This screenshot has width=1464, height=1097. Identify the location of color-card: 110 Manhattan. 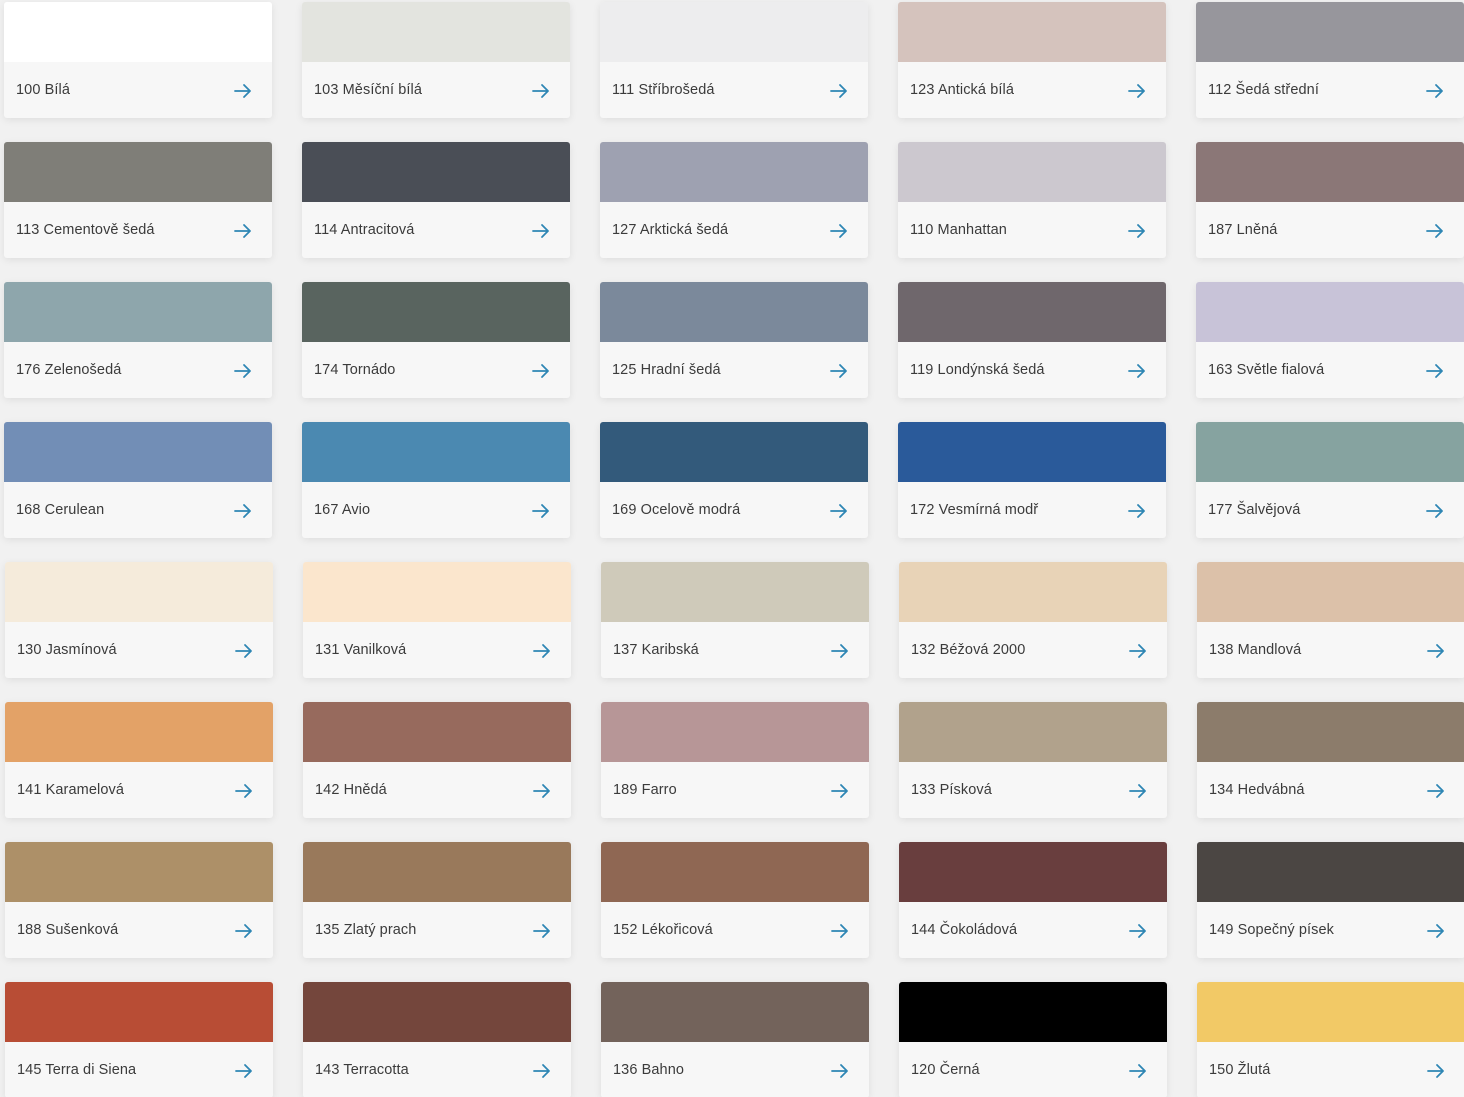
(1032, 200).